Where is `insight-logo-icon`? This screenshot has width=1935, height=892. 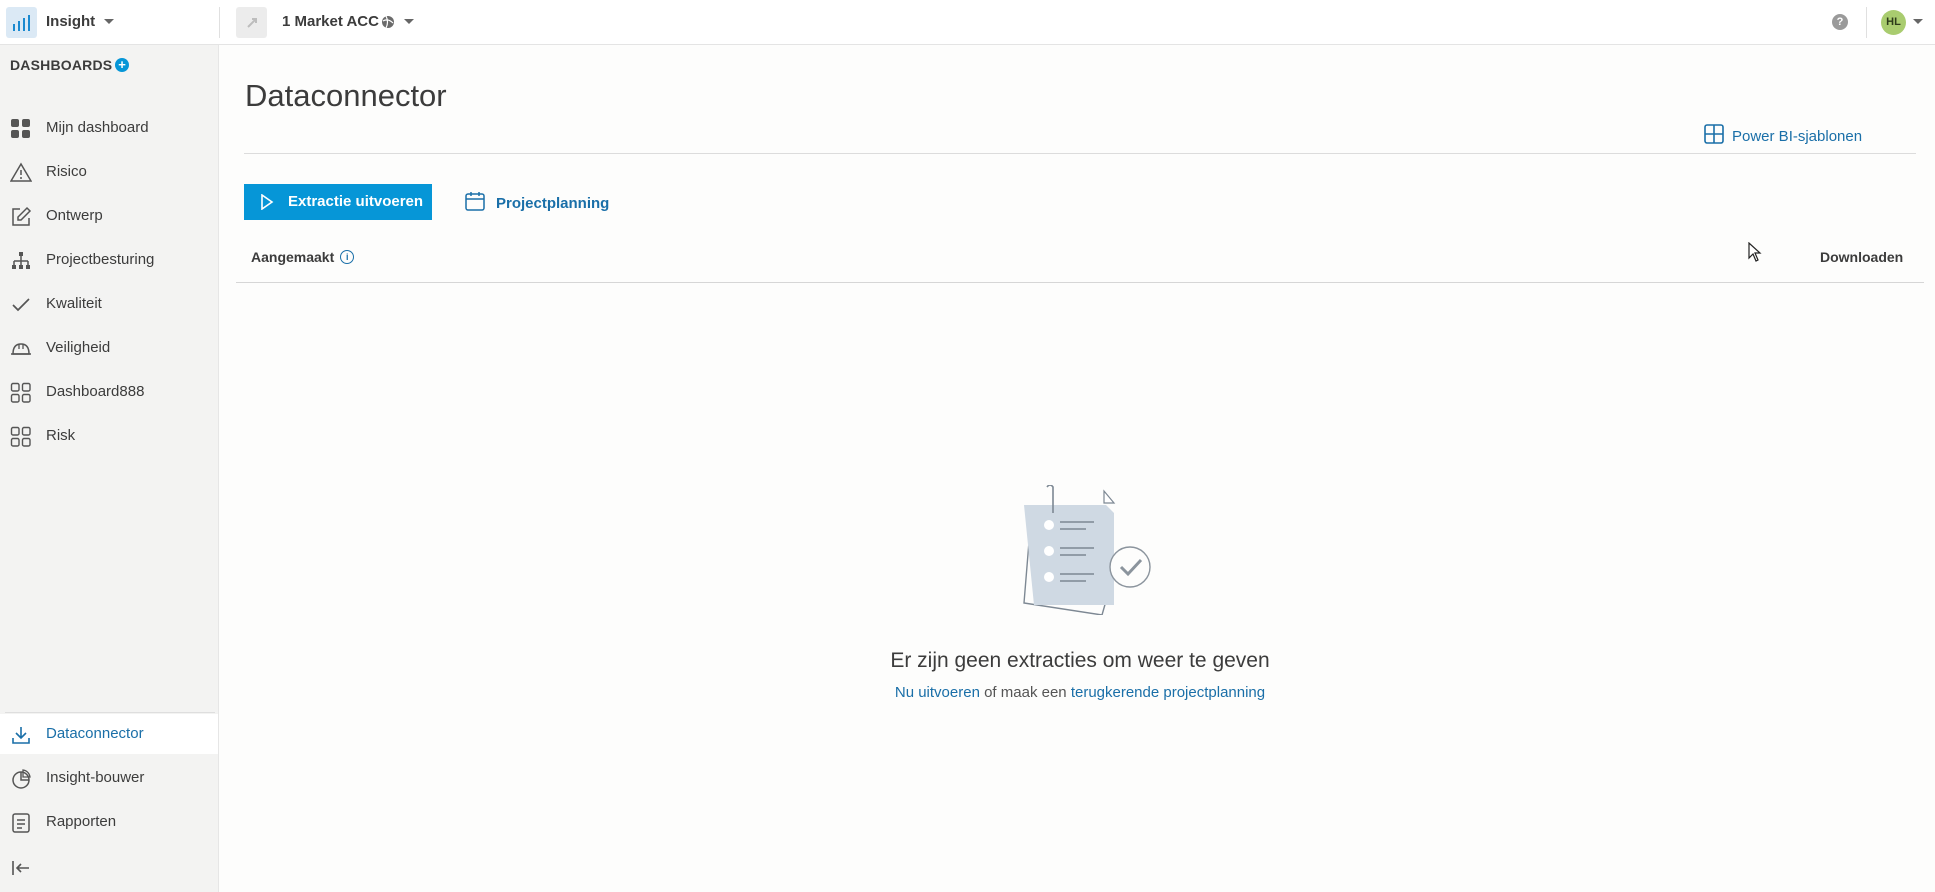 insight-logo-icon is located at coordinates (21, 22).